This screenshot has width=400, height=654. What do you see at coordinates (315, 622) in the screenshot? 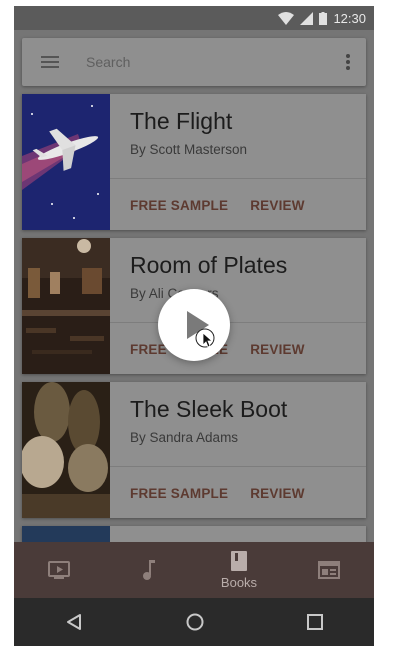
I see `recents-icon` at bounding box center [315, 622].